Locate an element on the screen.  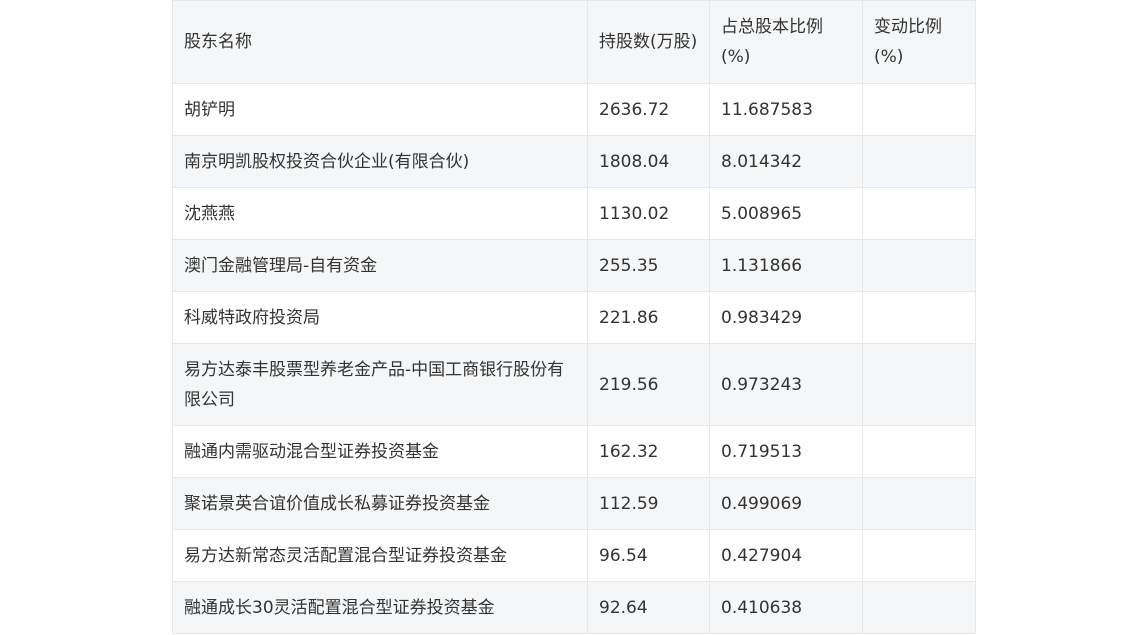
cell-share-ratio: 0.983429 is located at coordinates (786, 317).